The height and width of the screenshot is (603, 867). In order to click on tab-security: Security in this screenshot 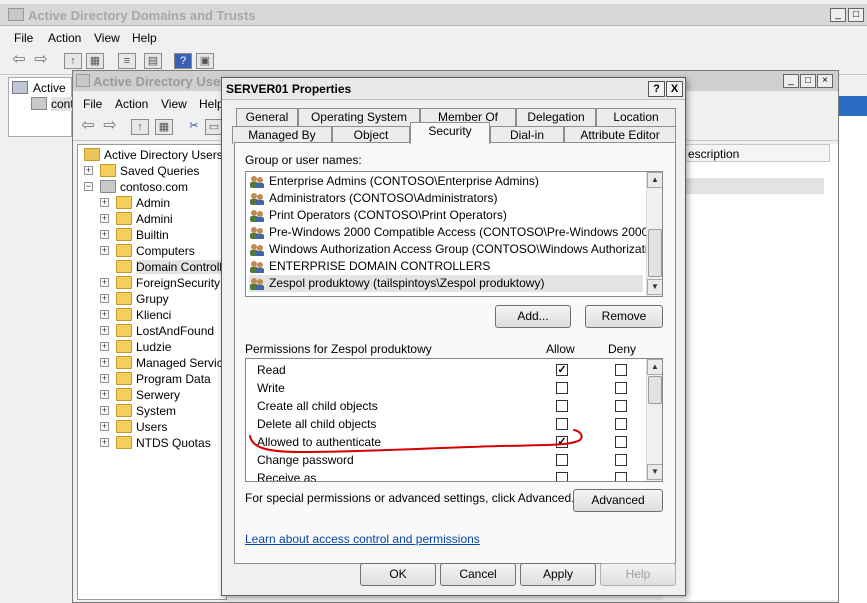, I will do `click(450, 133)`.